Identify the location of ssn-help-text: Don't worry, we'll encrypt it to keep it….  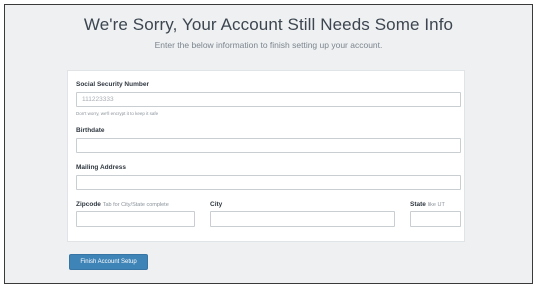
(117, 113).